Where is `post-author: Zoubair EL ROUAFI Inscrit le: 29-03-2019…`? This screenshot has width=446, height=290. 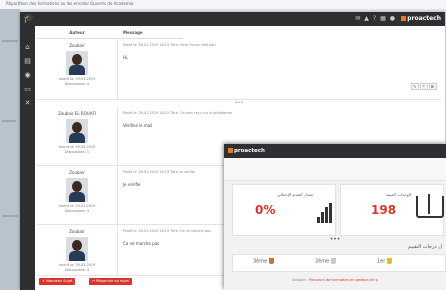 post-author: Zoubair EL ROUAFI Inscrit le: 29-03-2019… is located at coordinates (77, 136).